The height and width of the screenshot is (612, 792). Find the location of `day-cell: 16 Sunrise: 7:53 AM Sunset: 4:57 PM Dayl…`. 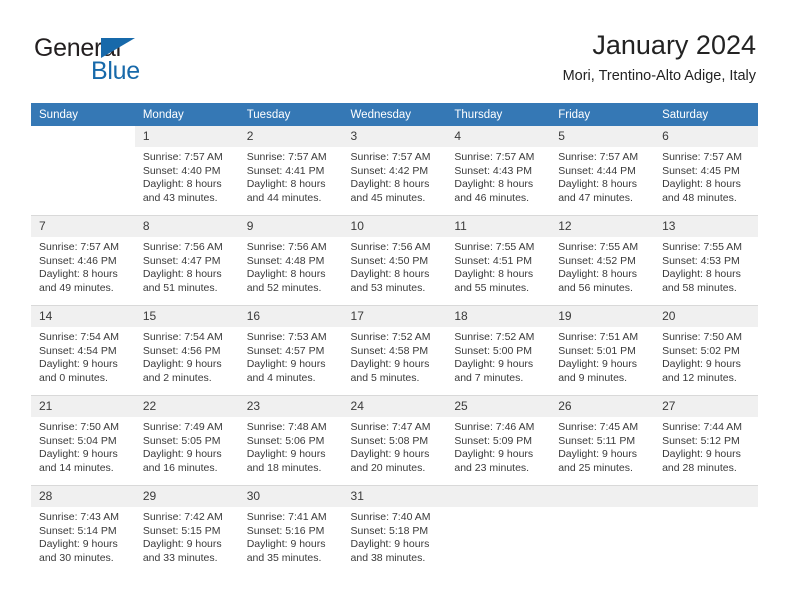

day-cell: 16 Sunrise: 7:53 AM Sunset: 4:57 PM Dayl… is located at coordinates (290, 350).